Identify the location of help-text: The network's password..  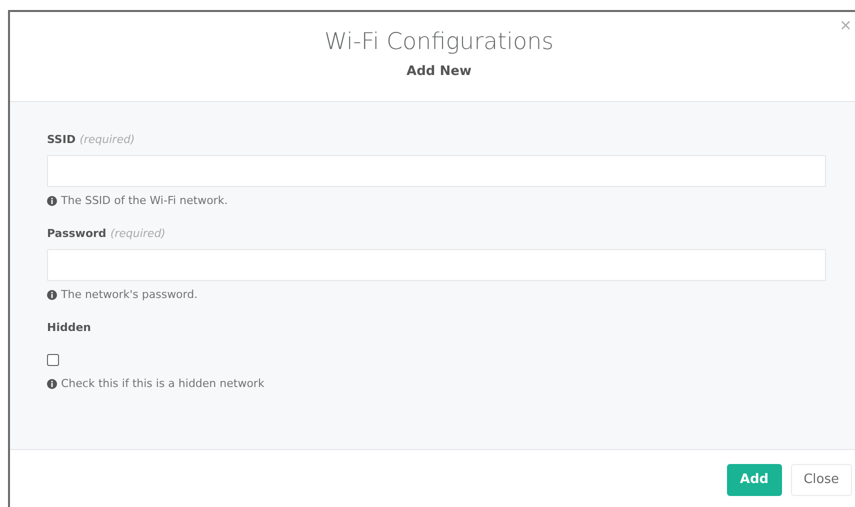
(129, 294).